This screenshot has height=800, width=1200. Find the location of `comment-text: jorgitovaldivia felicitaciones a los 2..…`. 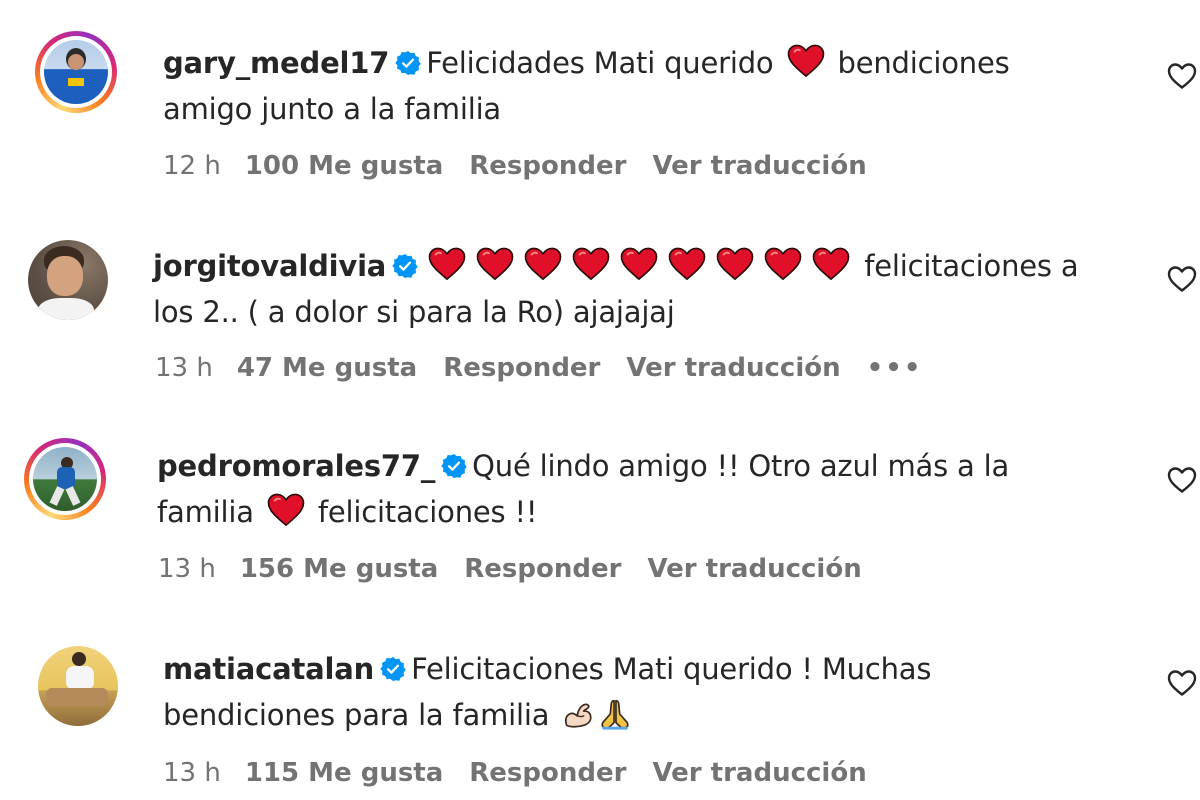

comment-text: jorgitovaldivia felicitaciones a los 2..… is located at coordinates (648, 289).